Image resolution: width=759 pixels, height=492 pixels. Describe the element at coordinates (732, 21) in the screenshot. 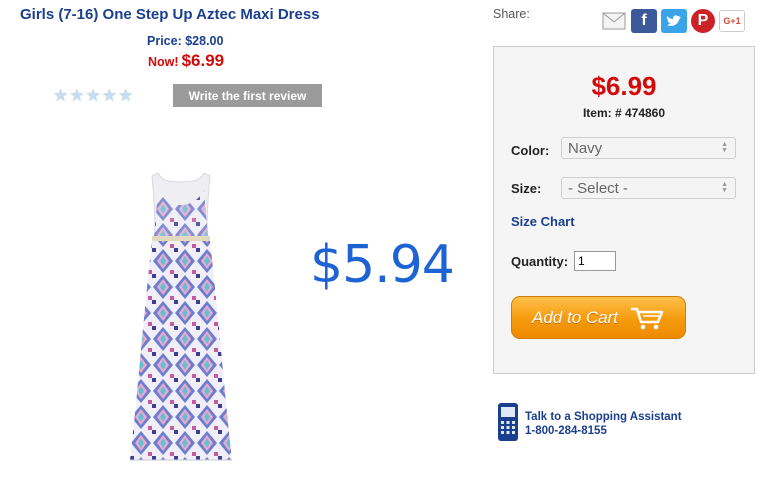

I see `google-plus-icon: G+1` at that location.